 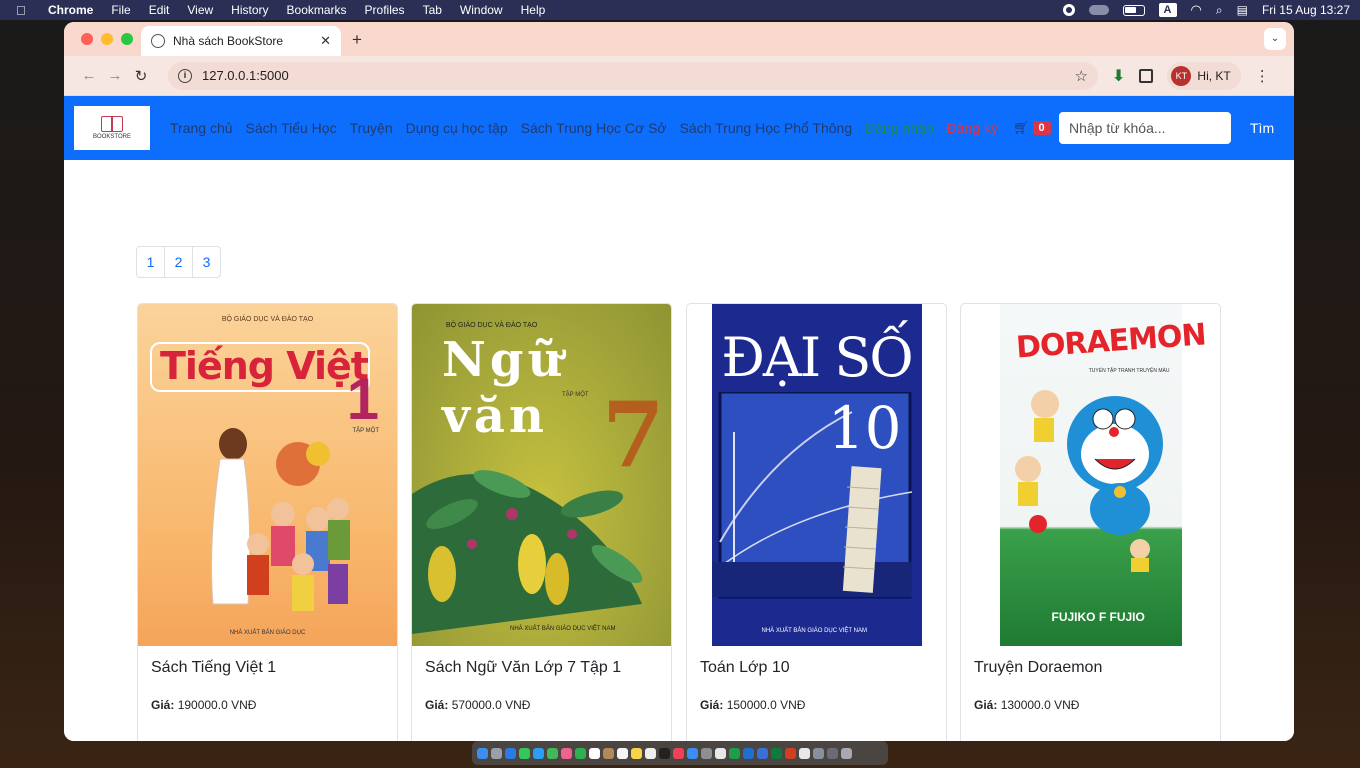 What do you see at coordinates (524, 753) in the screenshot?
I see `messages-icon` at bounding box center [524, 753].